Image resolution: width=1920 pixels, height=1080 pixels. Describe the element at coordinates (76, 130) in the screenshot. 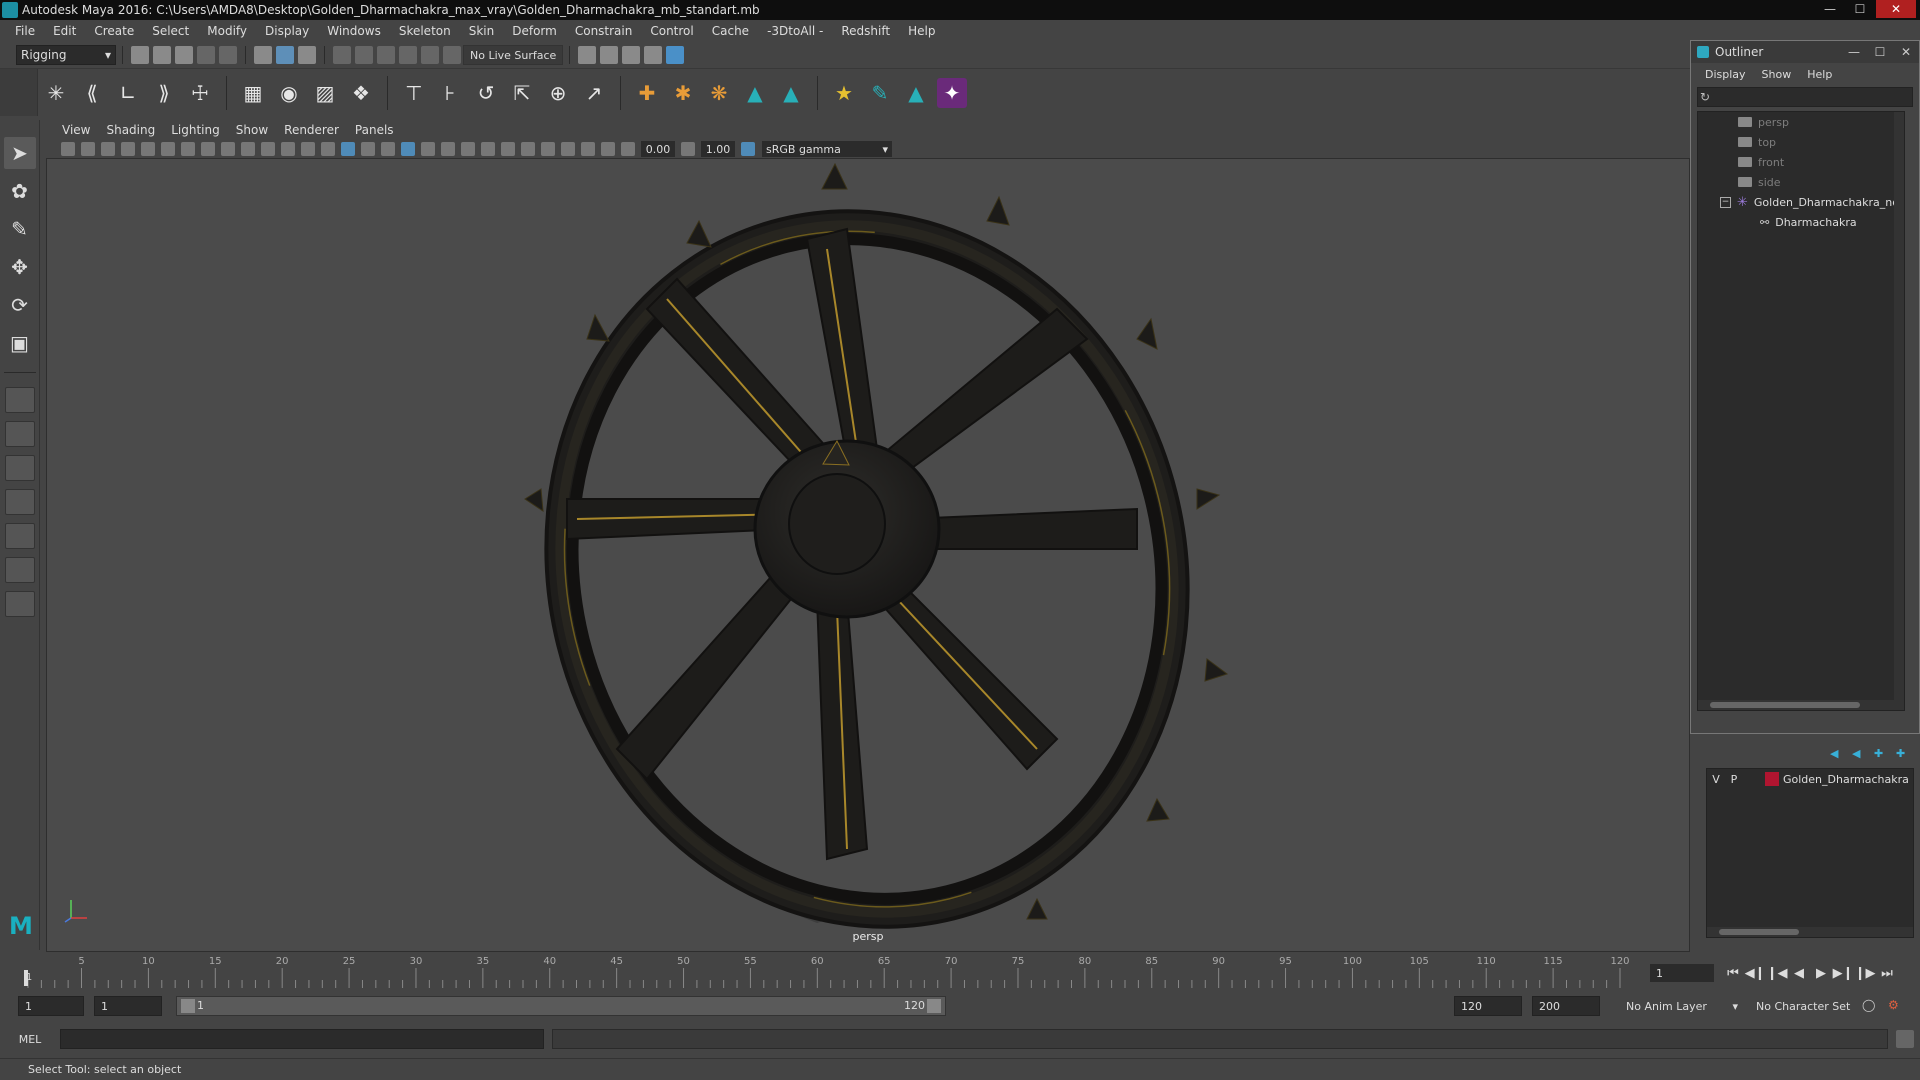

I see `panel-menu-view: View` at that location.